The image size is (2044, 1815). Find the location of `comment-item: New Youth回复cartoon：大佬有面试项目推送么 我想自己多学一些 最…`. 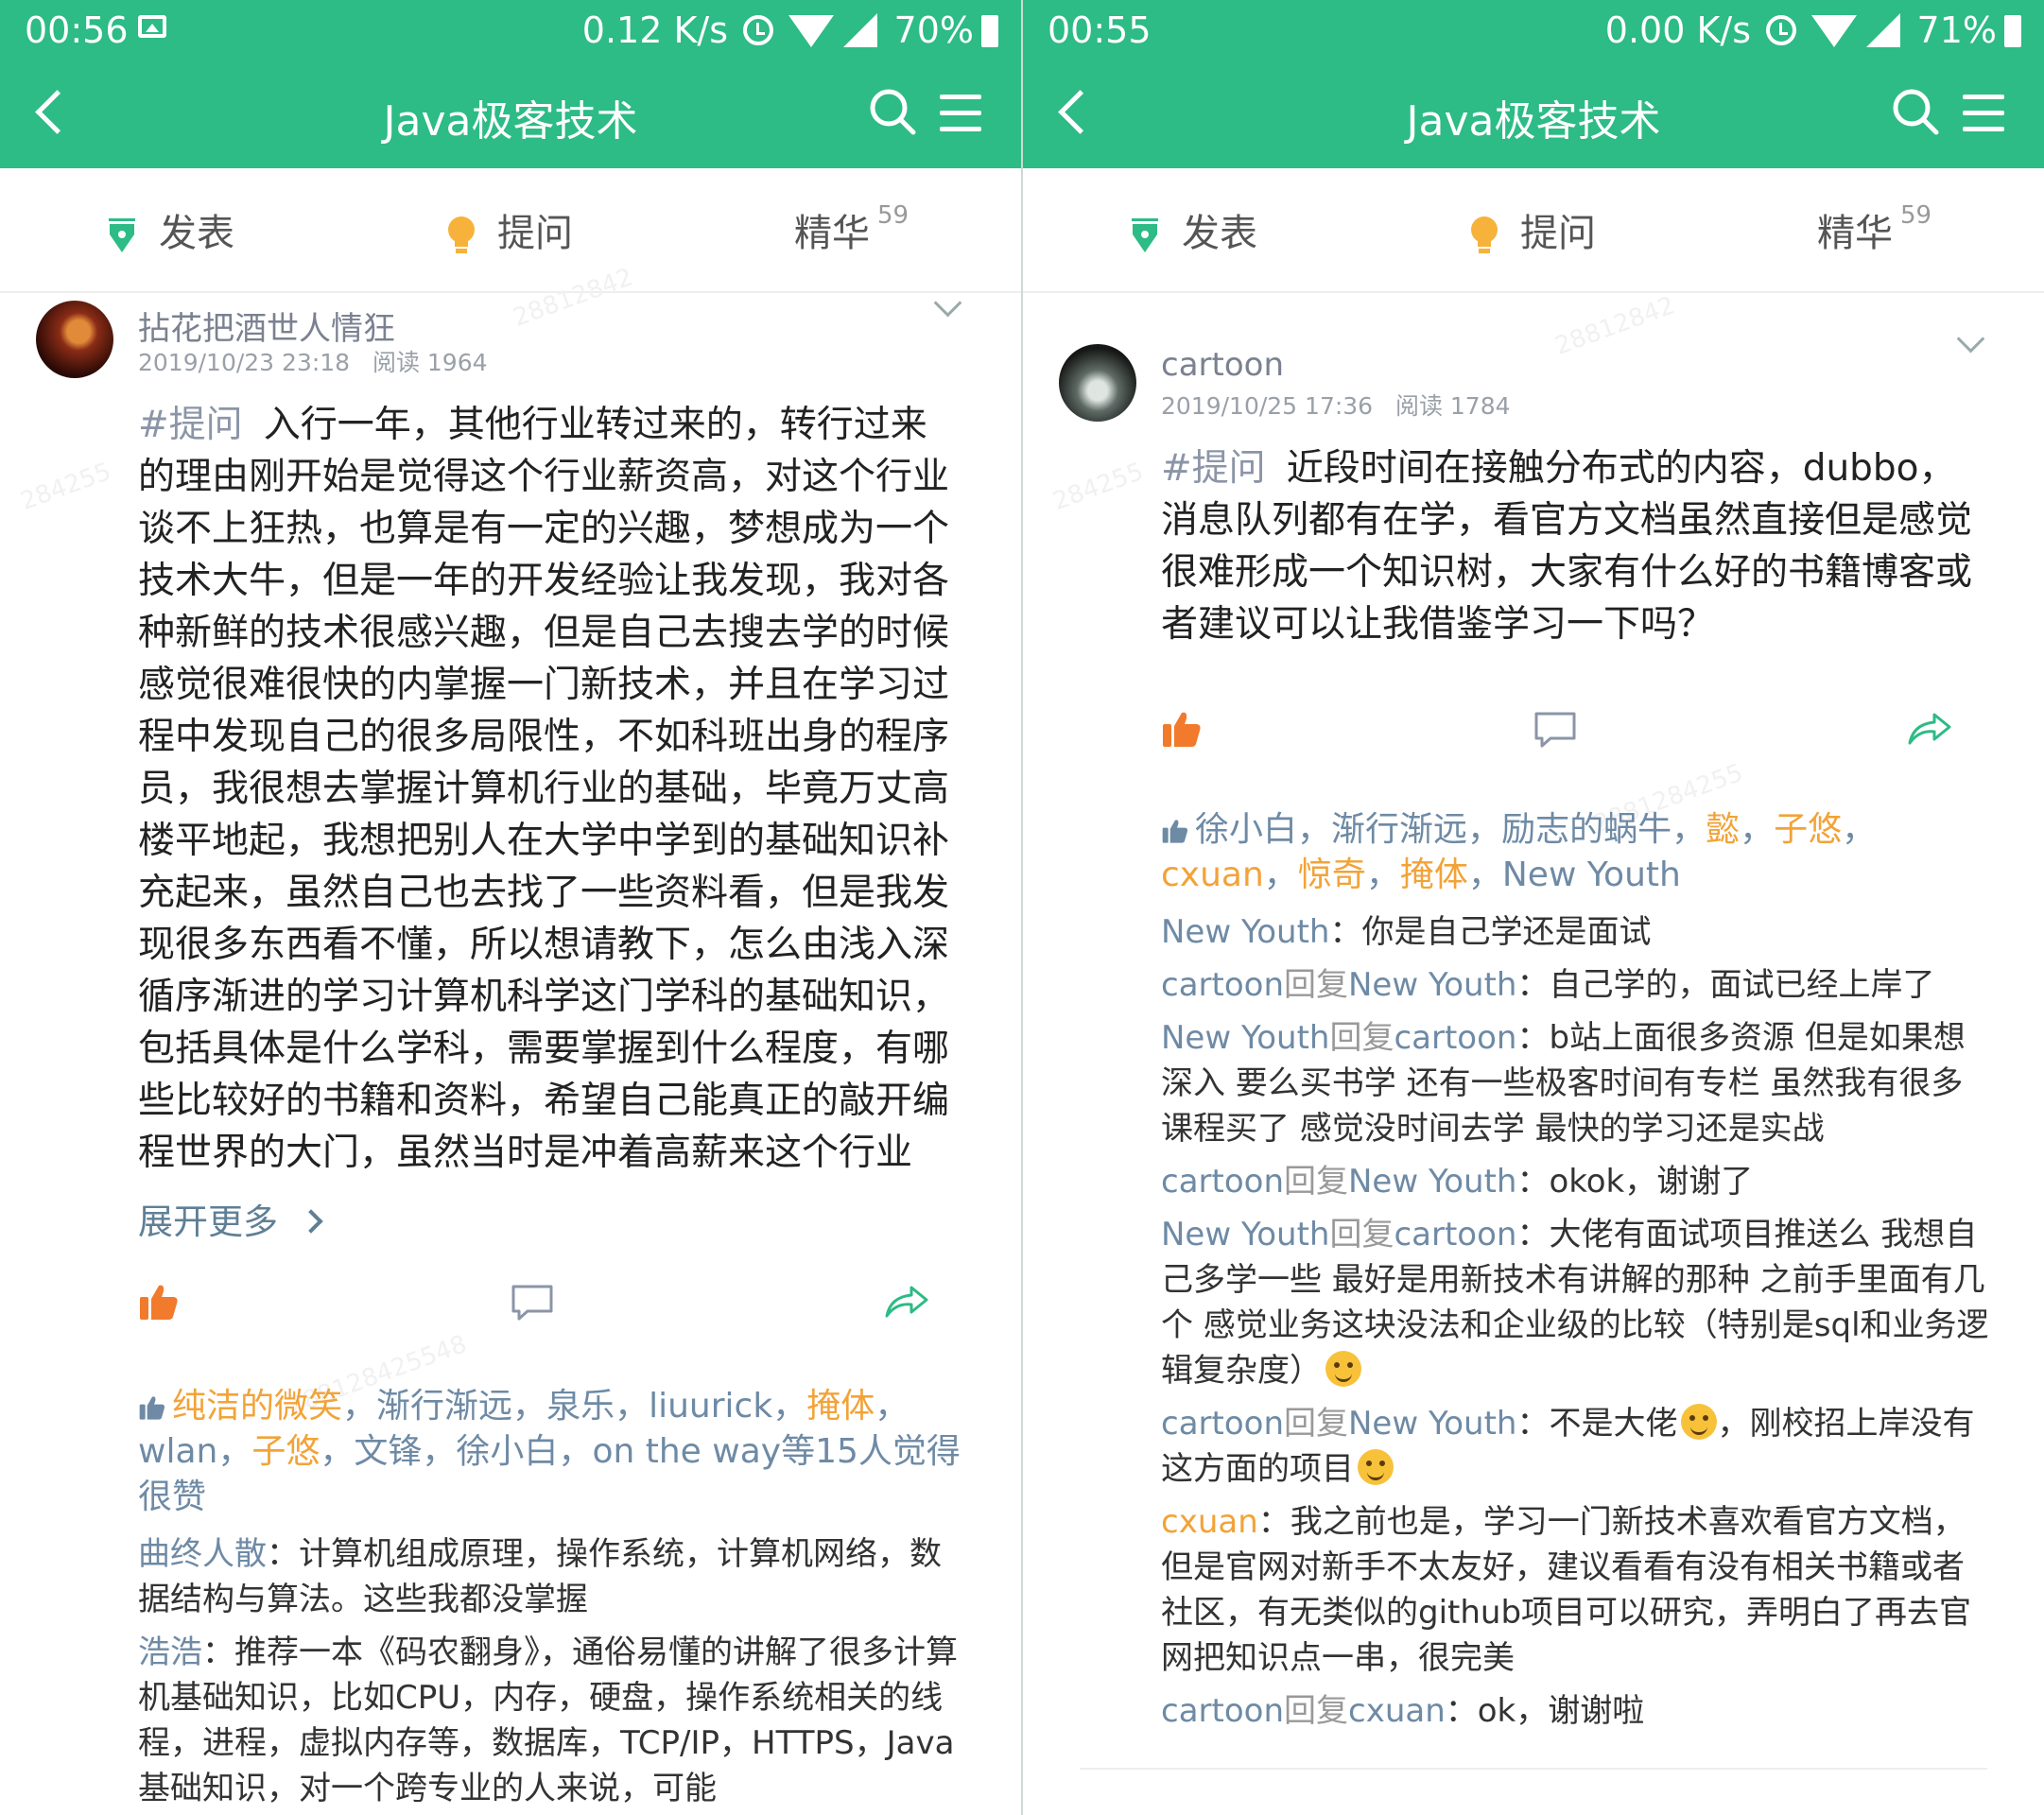

comment-item: New Youth回复cartoon：大佬有面试项目推送么 我想自己多学一些 最… is located at coordinates (1577, 1302).